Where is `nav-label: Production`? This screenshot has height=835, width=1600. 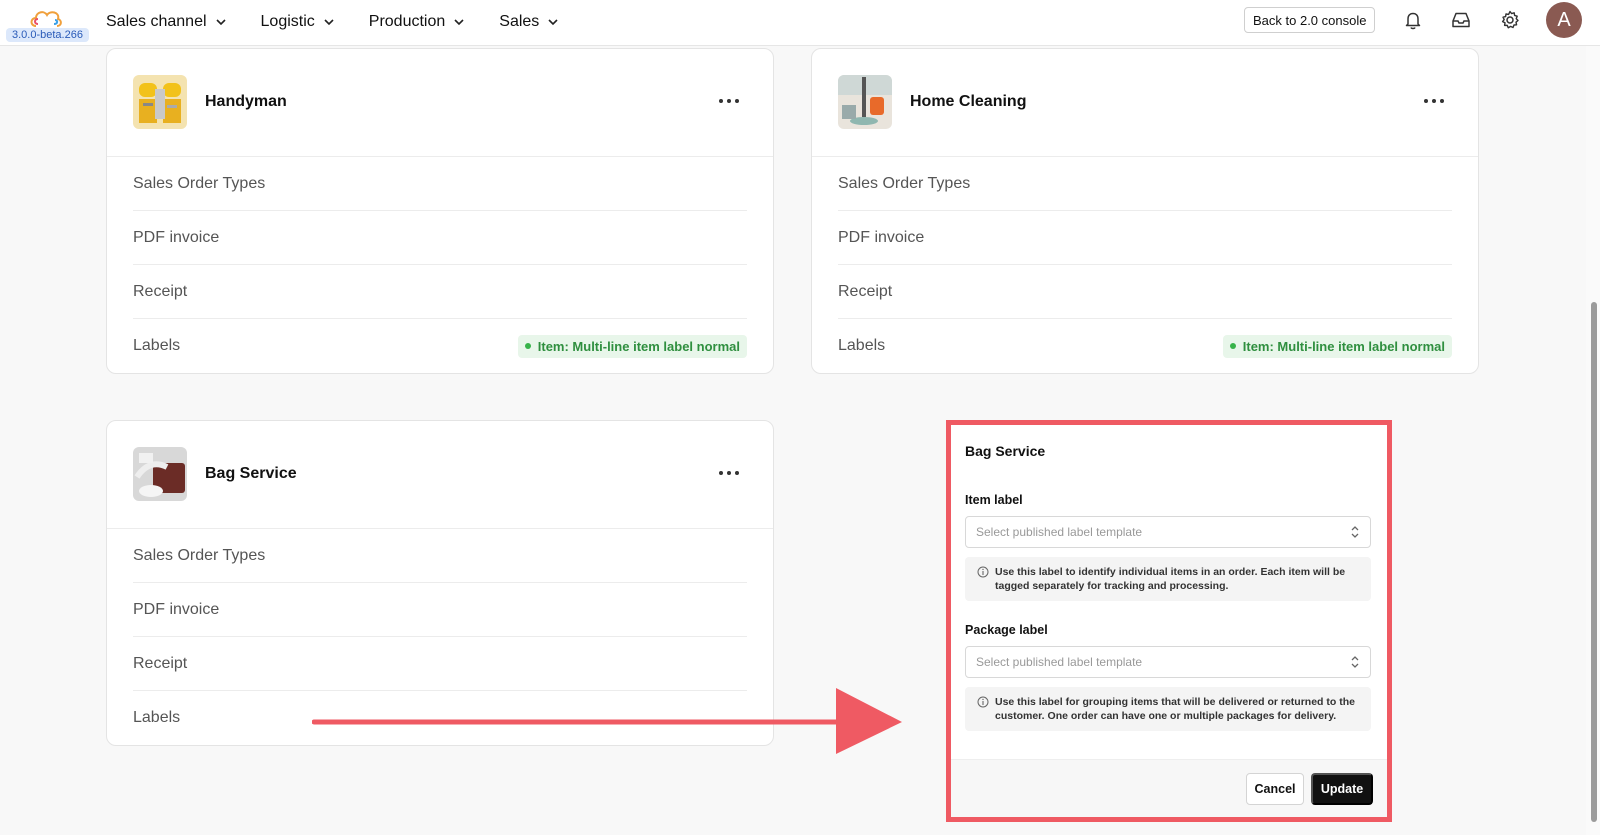
nav-label: Production is located at coordinates (407, 21).